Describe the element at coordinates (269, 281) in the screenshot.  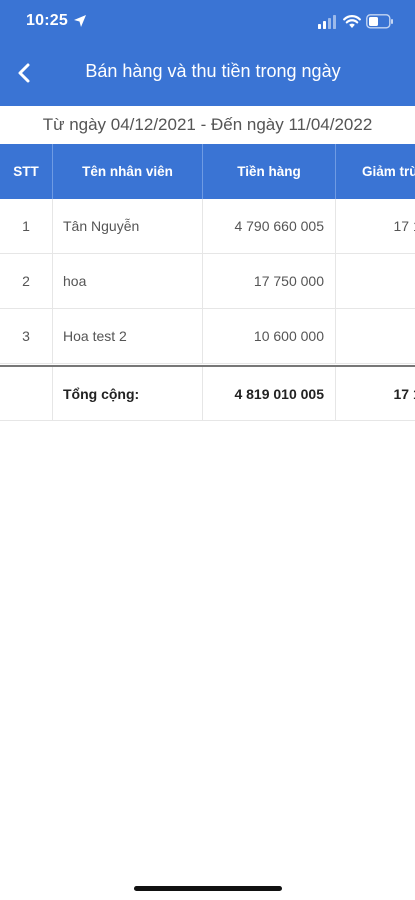
I see `row-amount: 17 750 000` at that location.